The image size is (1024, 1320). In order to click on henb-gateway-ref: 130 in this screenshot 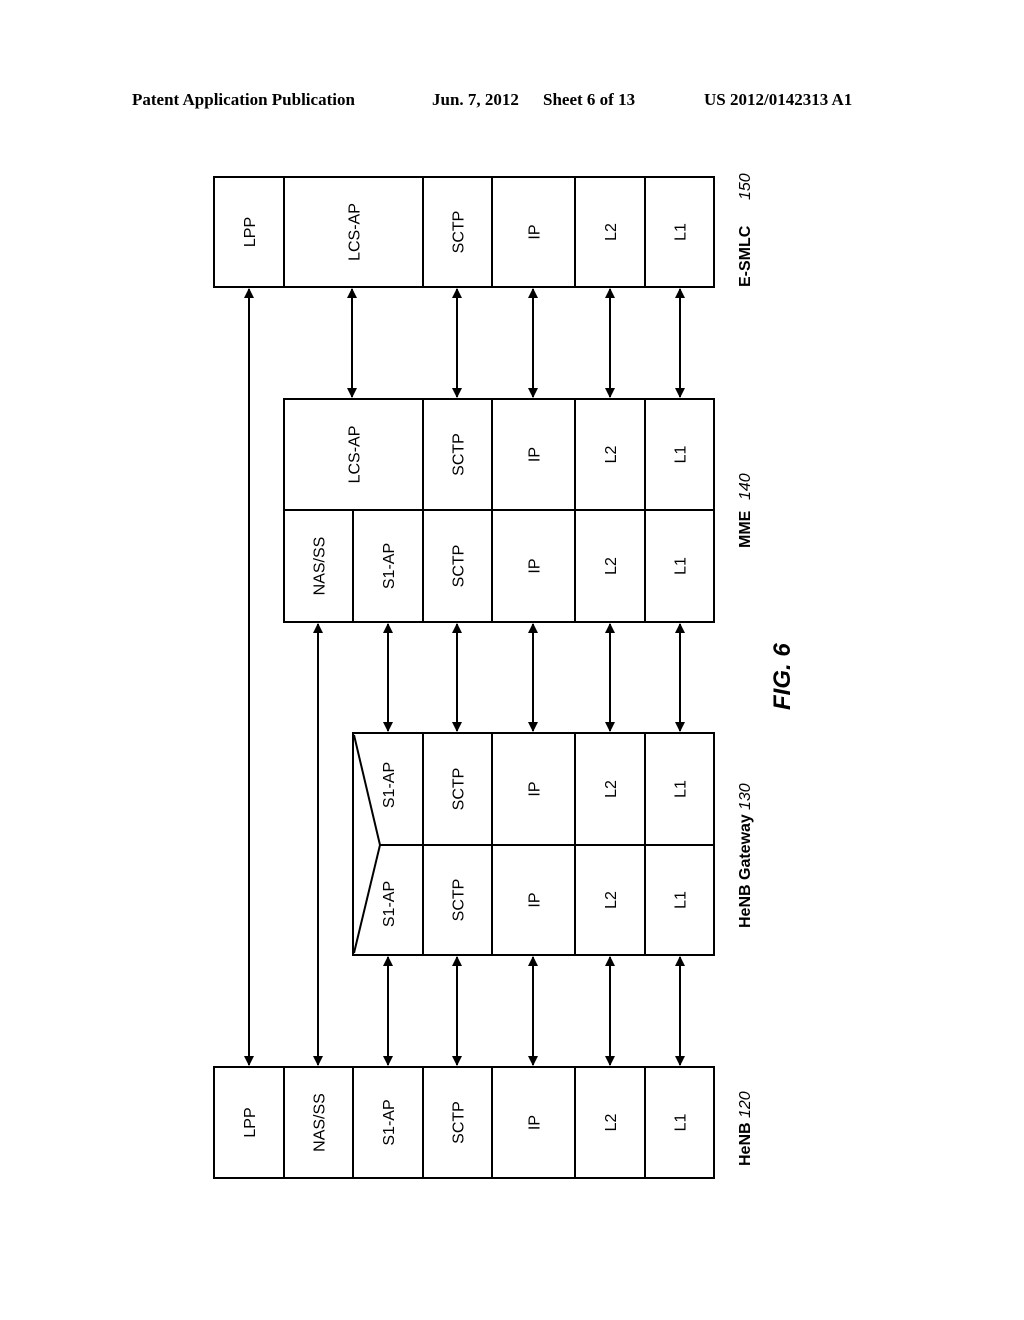, I will do `click(745, 796)`.